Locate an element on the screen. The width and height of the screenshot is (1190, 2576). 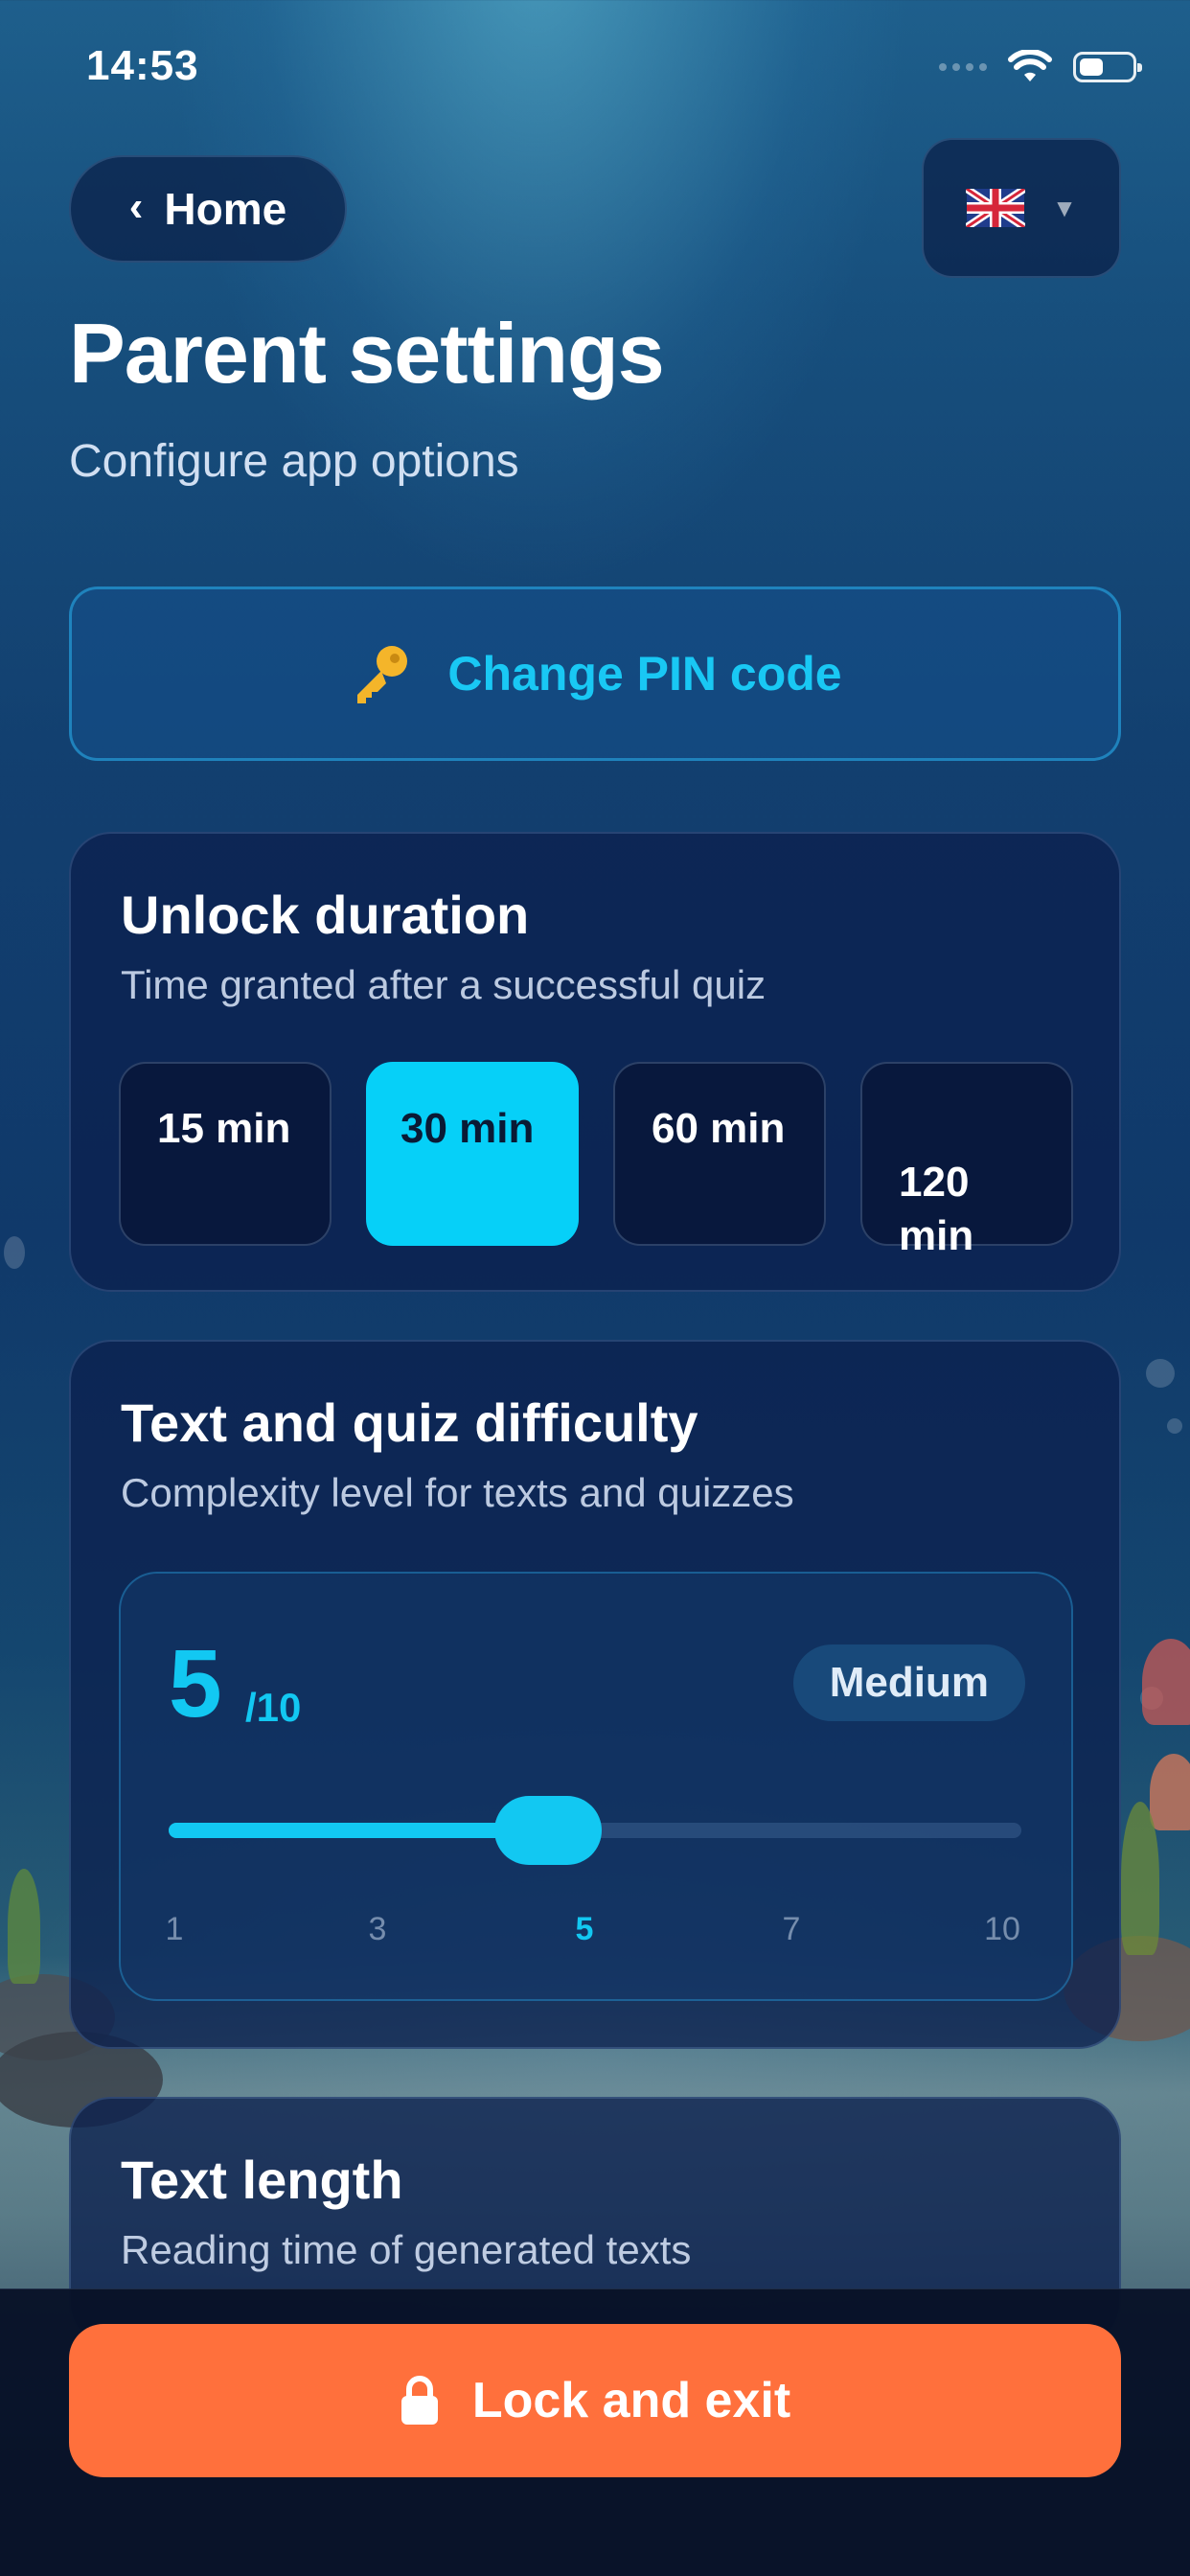
duration-option-30: 30 min is located at coordinates (473, 1154).